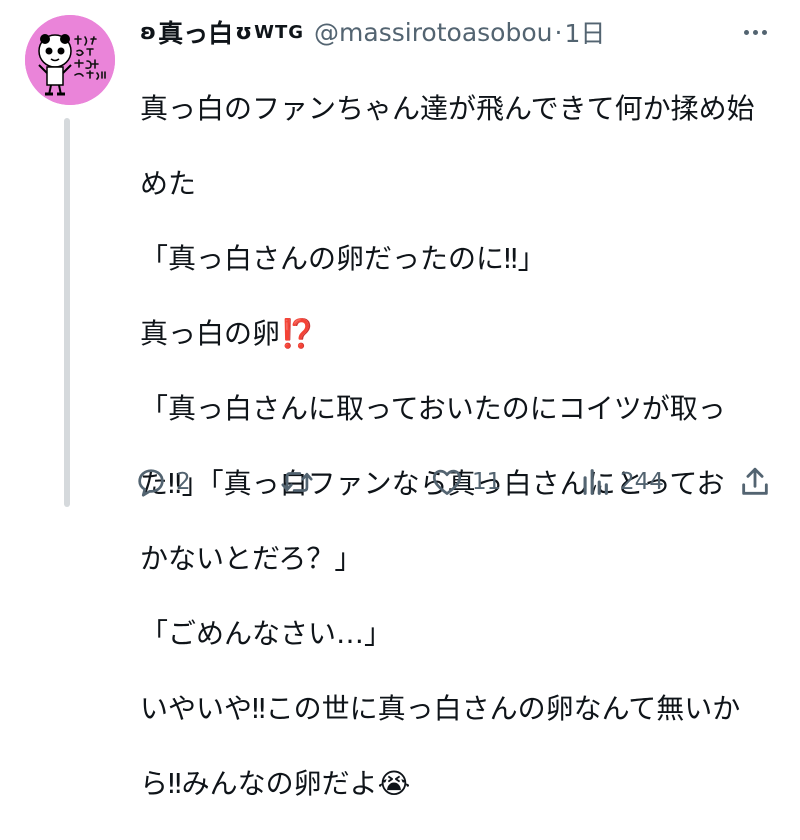 The width and height of the screenshot is (800, 840). I want to click on tweet-line: いやいや‼この世に真っ白さんの卵なんて無いか, so click(440, 708).